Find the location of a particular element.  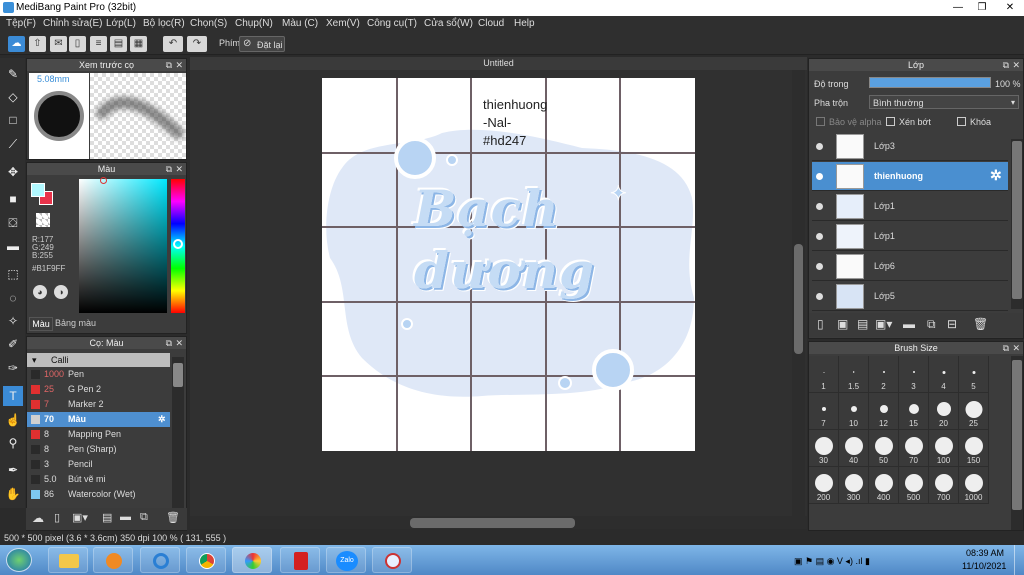

duplicate-icon: ⧉ is located at coordinates (144, 517).